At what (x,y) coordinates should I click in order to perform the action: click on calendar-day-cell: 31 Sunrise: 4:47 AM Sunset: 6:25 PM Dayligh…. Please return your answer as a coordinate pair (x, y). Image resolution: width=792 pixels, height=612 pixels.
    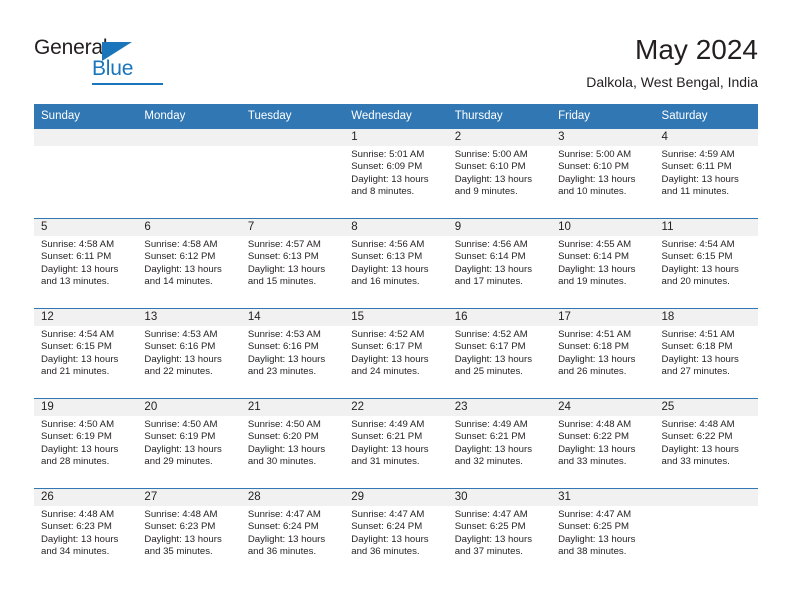
    Looking at the image, I should click on (603, 533).